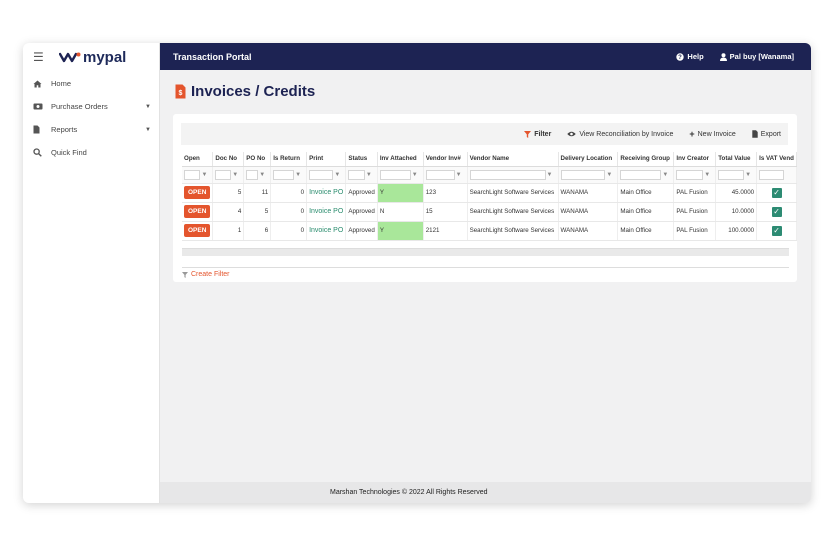 The height and width of the screenshot is (550, 836). I want to click on page-header: $ Invoices / Credits, so click(245, 91).